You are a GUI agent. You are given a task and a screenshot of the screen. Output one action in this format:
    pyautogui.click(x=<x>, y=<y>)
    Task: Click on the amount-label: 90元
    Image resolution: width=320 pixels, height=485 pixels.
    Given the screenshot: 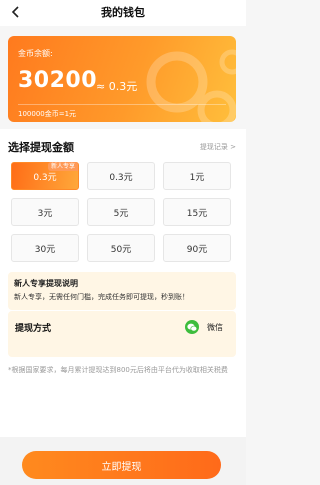 What is the action you would take?
    pyautogui.click(x=197, y=249)
    